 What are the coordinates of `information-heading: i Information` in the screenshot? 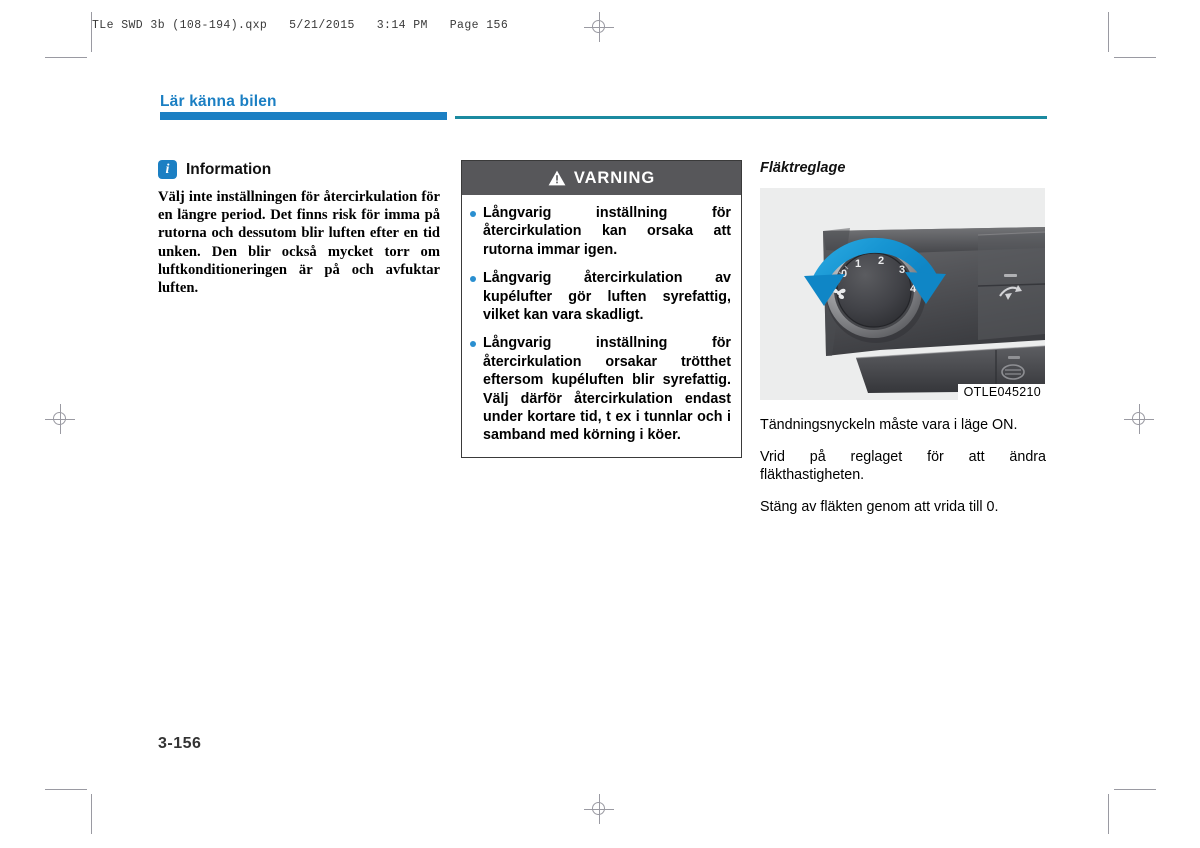 It's located at (299, 169).